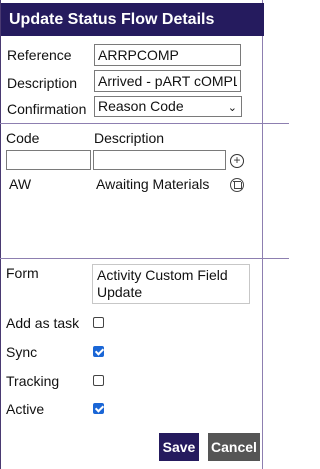 Image resolution: width=320 pixels, height=469 pixels. I want to click on trash-icon, so click(237, 185).